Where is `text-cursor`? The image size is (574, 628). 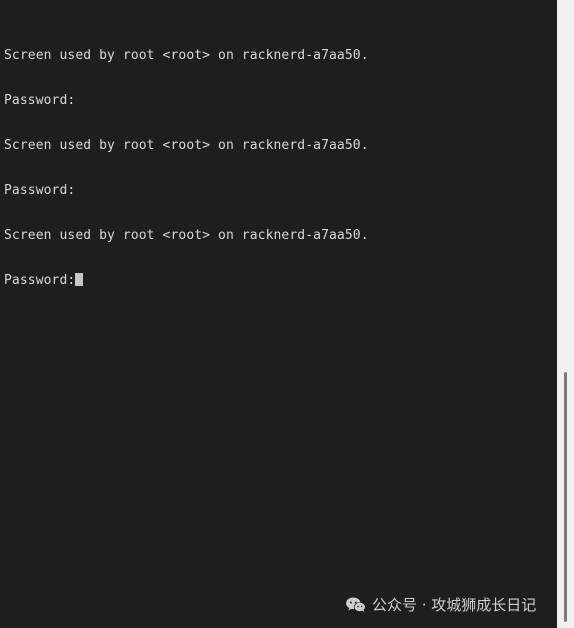 text-cursor is located at coordinates (79, 279).